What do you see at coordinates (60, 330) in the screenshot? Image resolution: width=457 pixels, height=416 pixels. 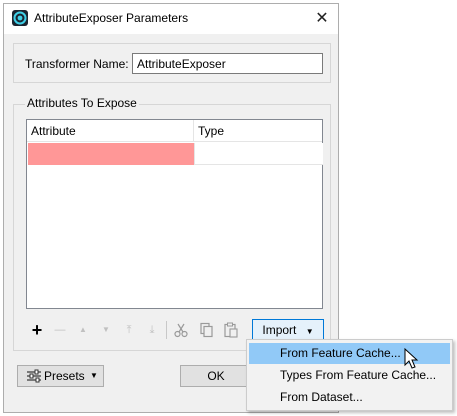 I see `remove-row-button: —` at bounding box center [60, 330].